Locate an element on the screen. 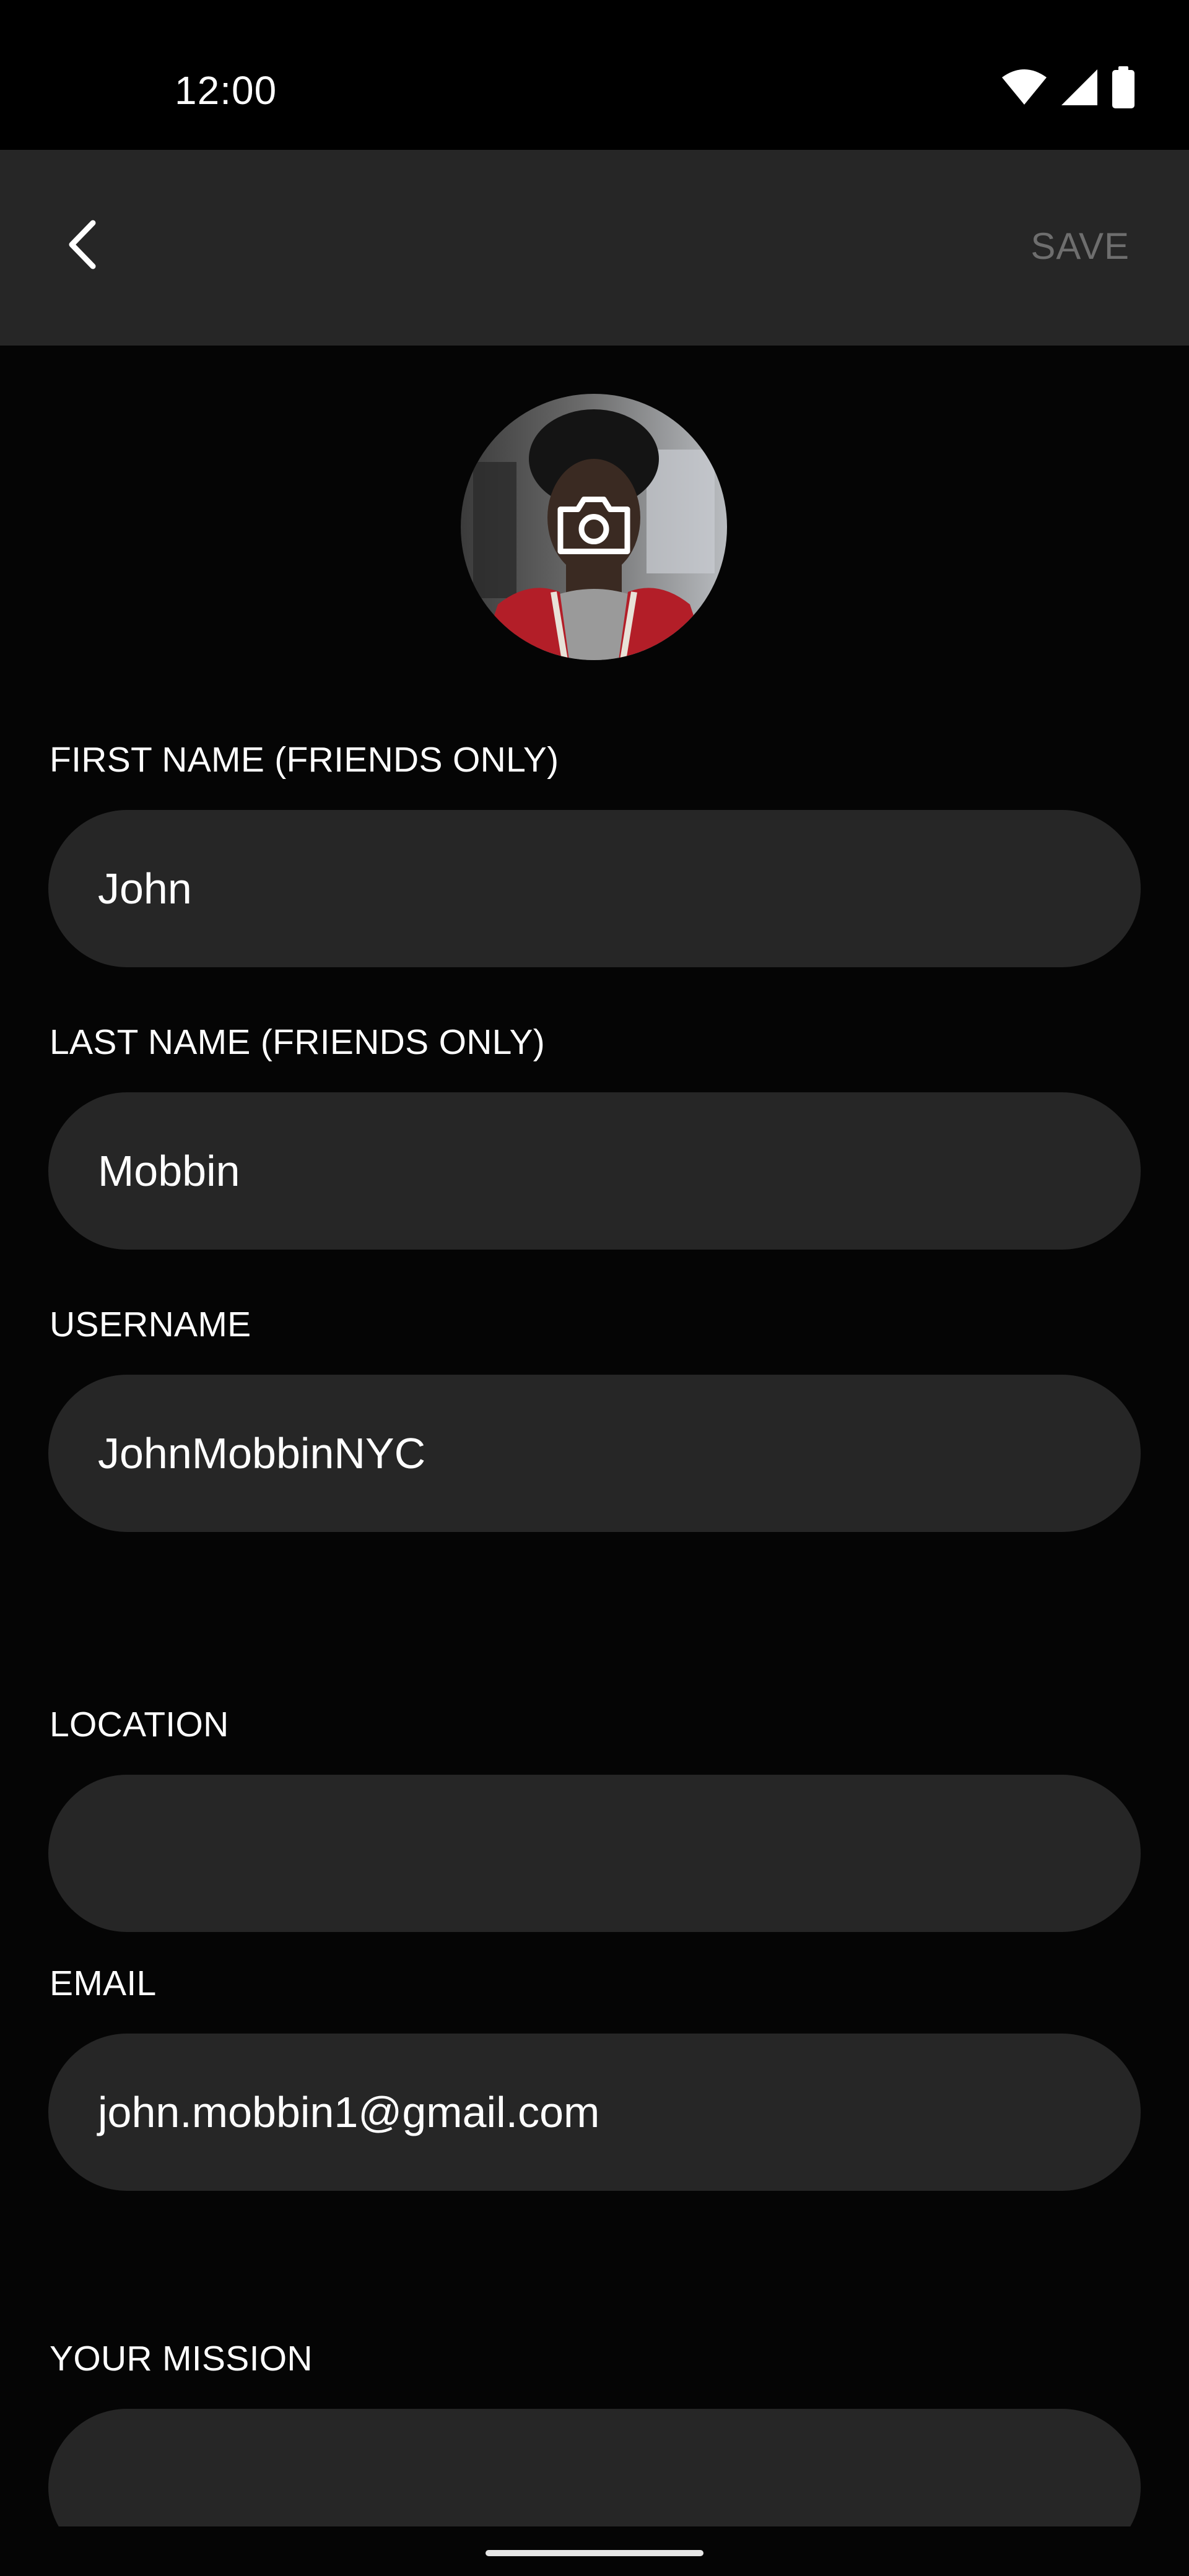 This screenshot has width=1189, height=2576. home-indicator is located at coordinates (594, 2553).